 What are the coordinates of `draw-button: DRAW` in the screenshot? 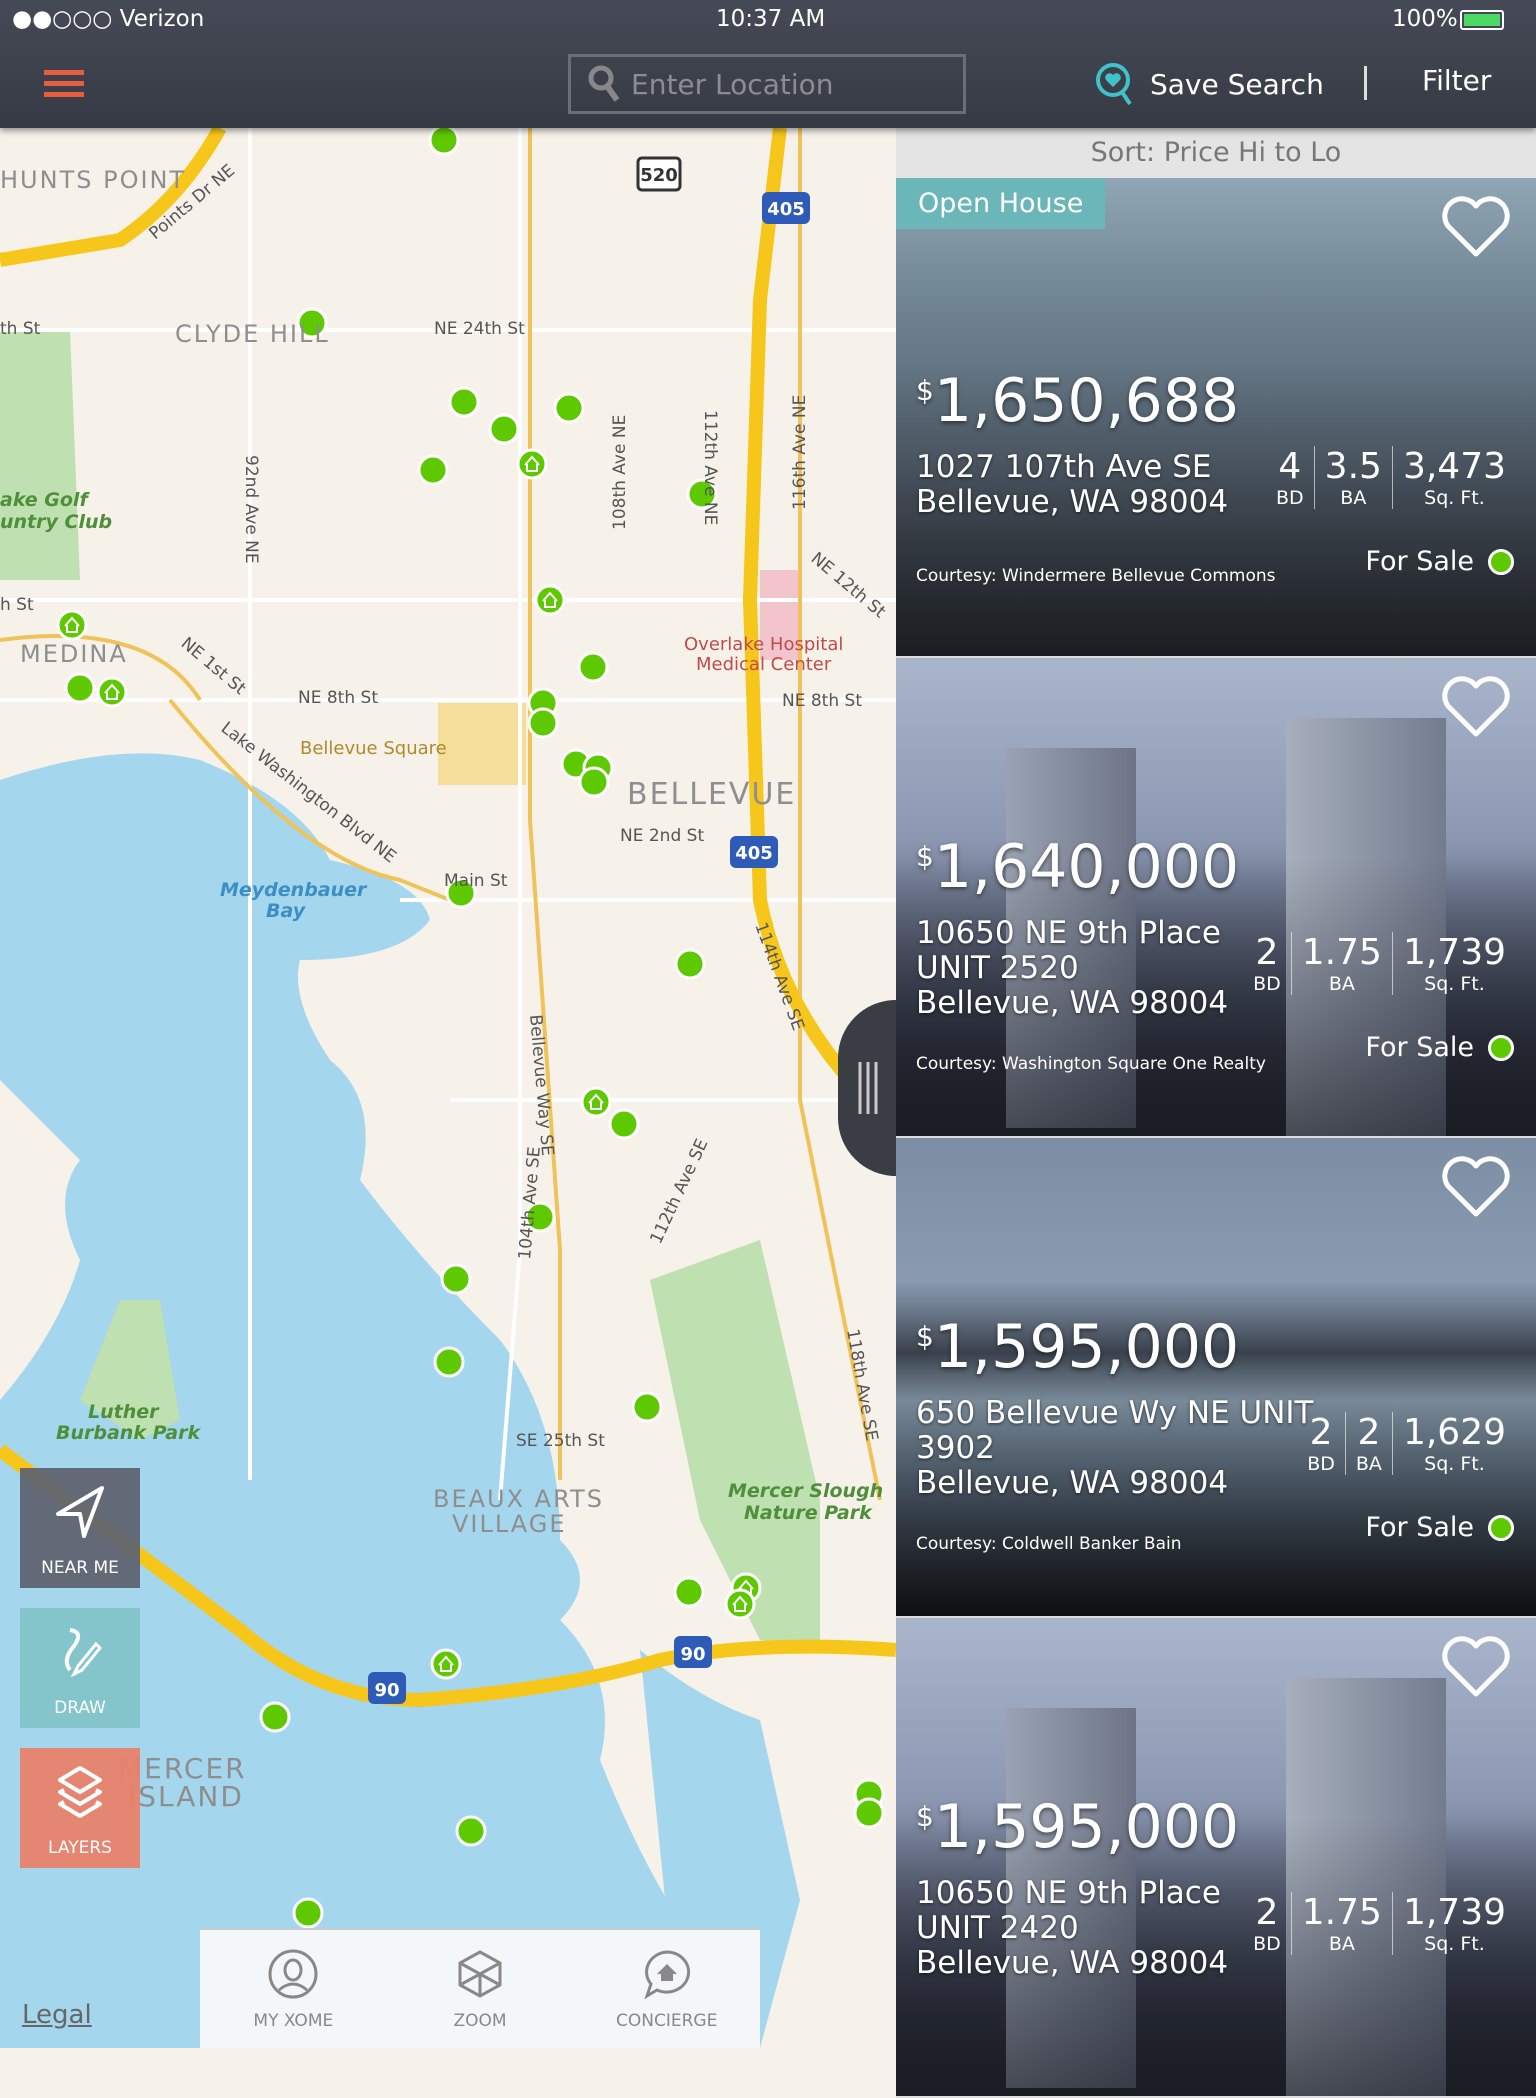 It's located at (80, 1668).